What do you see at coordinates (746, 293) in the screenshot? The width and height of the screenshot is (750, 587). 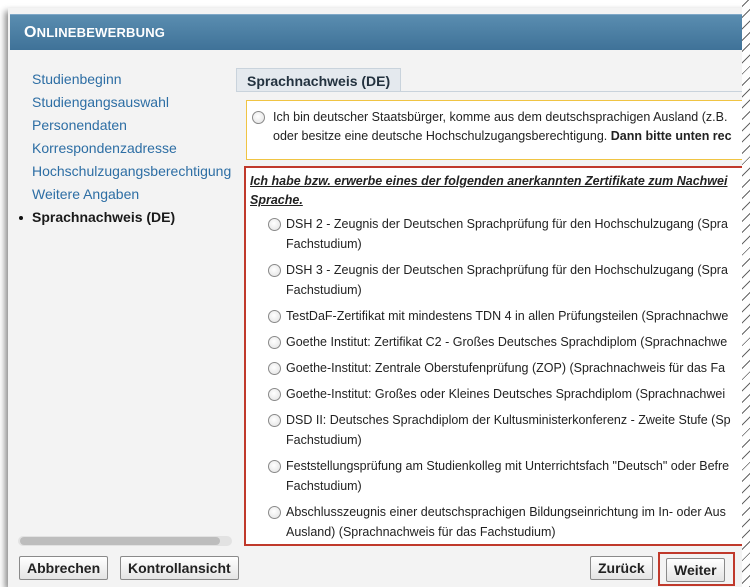 I see `torn-edge` at bounding box center [746, 293].